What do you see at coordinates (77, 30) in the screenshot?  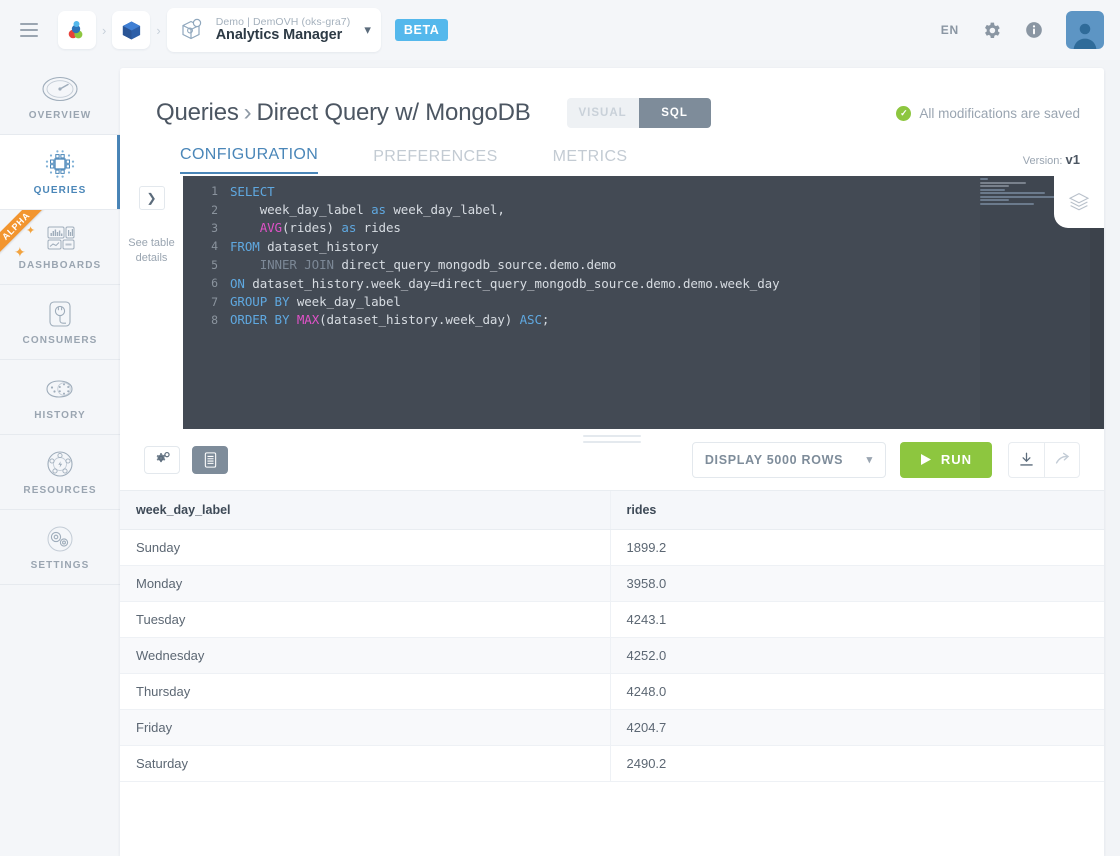 I see `breadcrumb-home-logo` at bounding box center [77, 30].